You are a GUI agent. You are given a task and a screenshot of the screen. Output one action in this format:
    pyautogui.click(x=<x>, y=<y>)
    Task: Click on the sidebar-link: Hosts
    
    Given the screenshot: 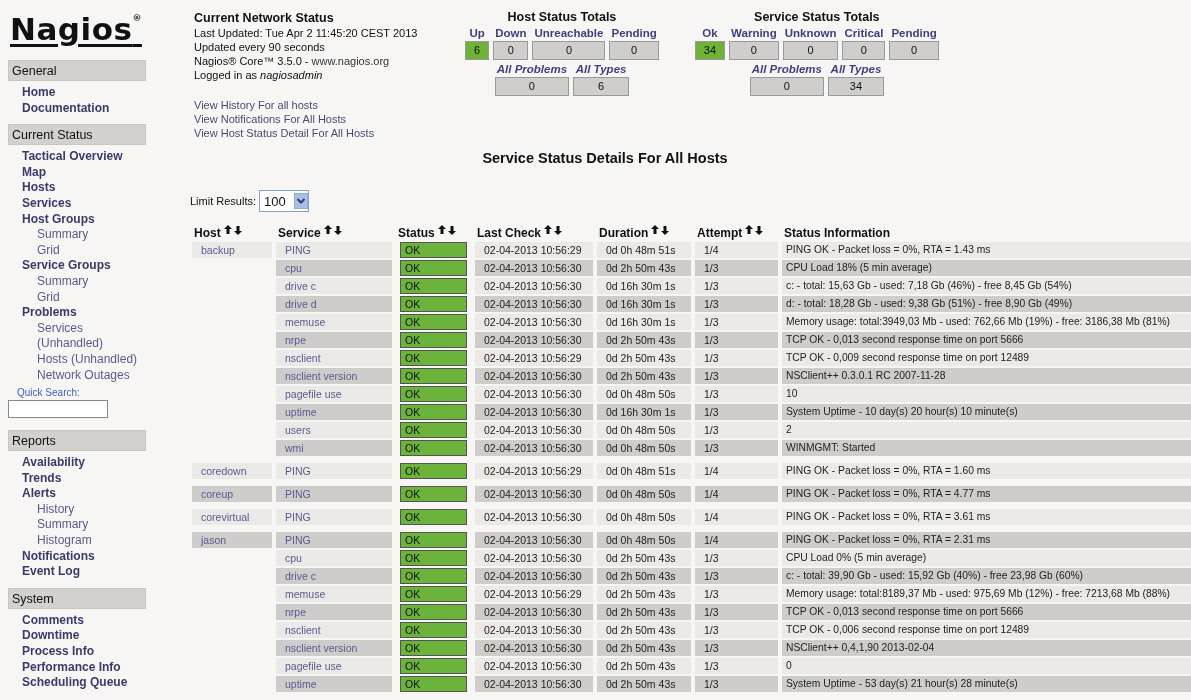 What is the action you would take?
    pyautogui.click(x=39, y=188)
    